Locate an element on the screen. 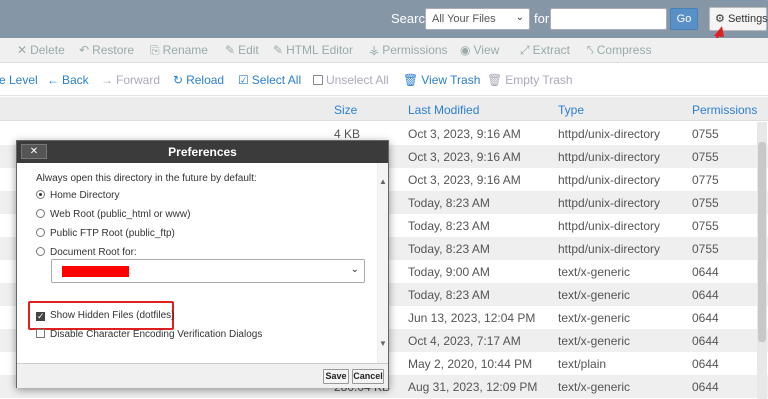 The width and height of the screenshot is (768, 399). close-icon: ✕ is located at coordinates (22, 50).